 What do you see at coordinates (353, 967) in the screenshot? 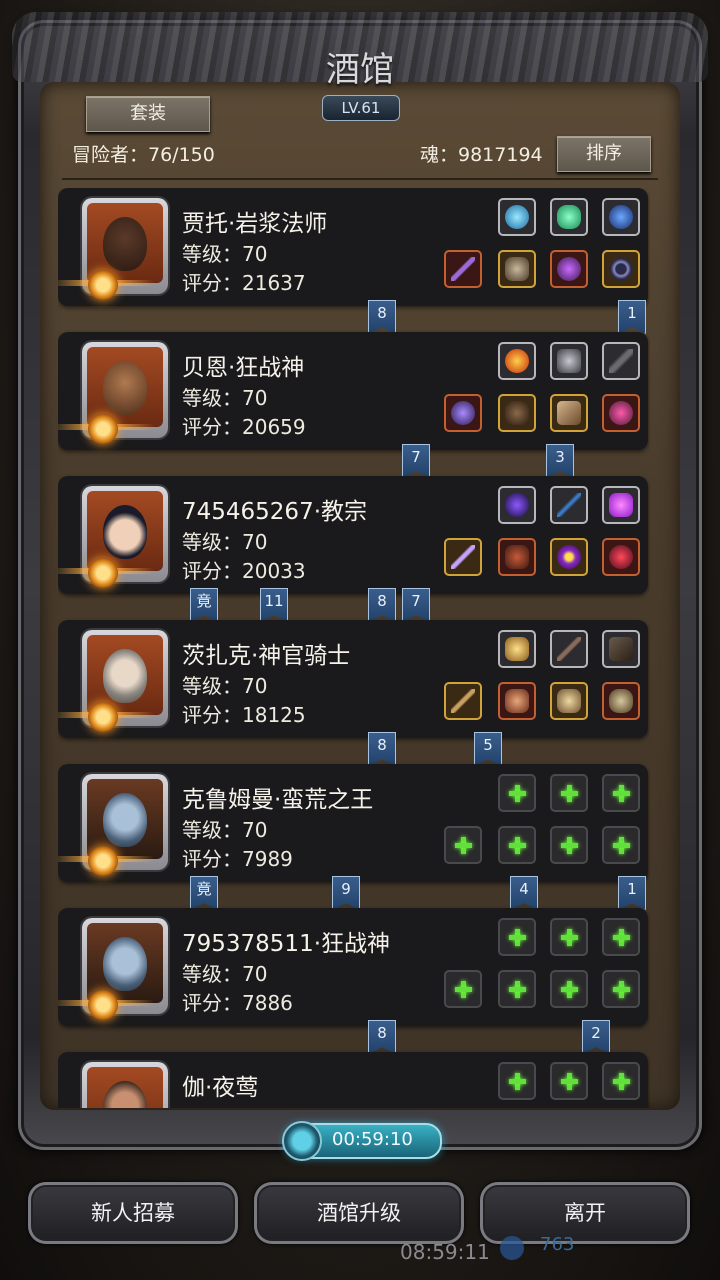
I see `hero-card: 795378511·狂战神 等级：70 评分：7886` at bounding box center [353, 967].